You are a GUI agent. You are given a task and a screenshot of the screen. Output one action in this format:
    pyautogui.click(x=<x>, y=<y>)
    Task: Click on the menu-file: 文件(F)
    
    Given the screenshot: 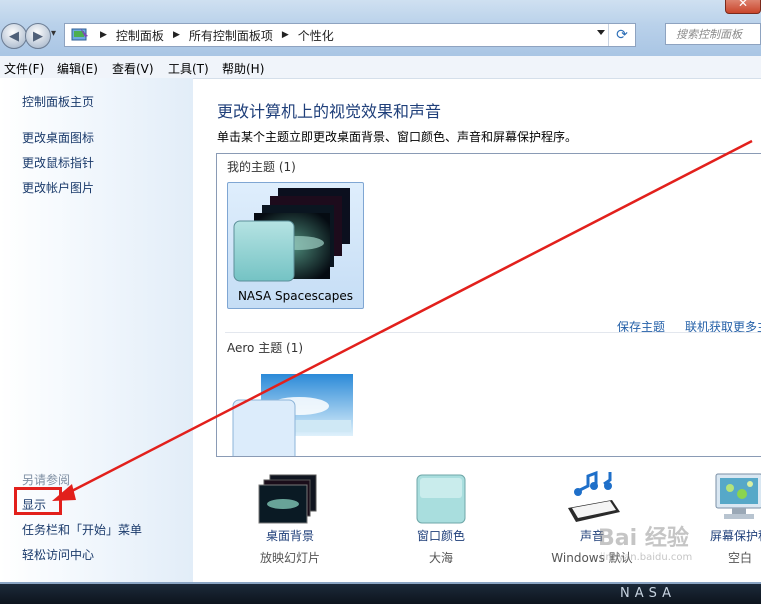 What is the action you would take?
    pyautogui.click(x=24, y=68)
    